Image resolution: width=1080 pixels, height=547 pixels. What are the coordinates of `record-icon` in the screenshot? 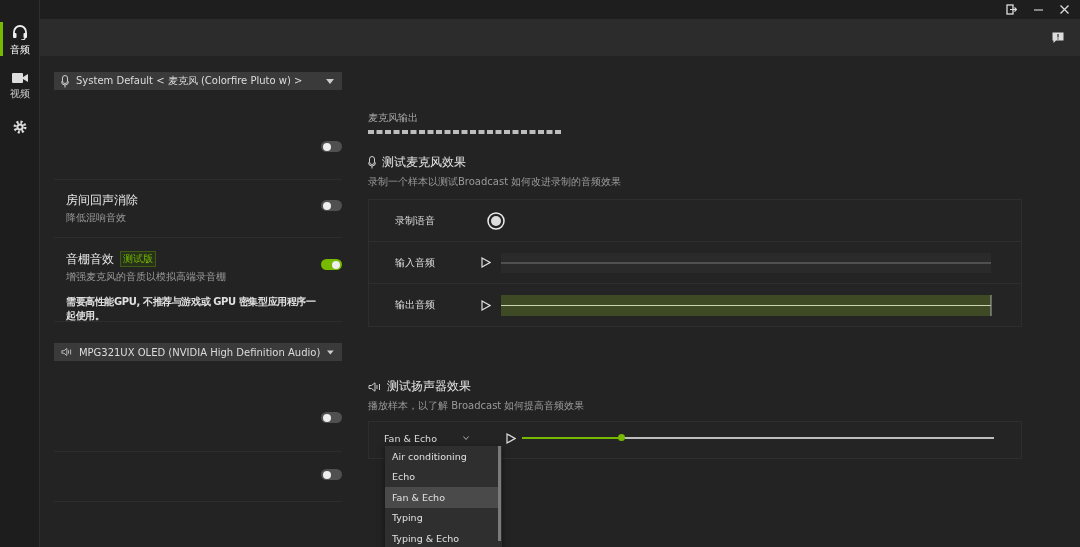 It's located at (496, 220).